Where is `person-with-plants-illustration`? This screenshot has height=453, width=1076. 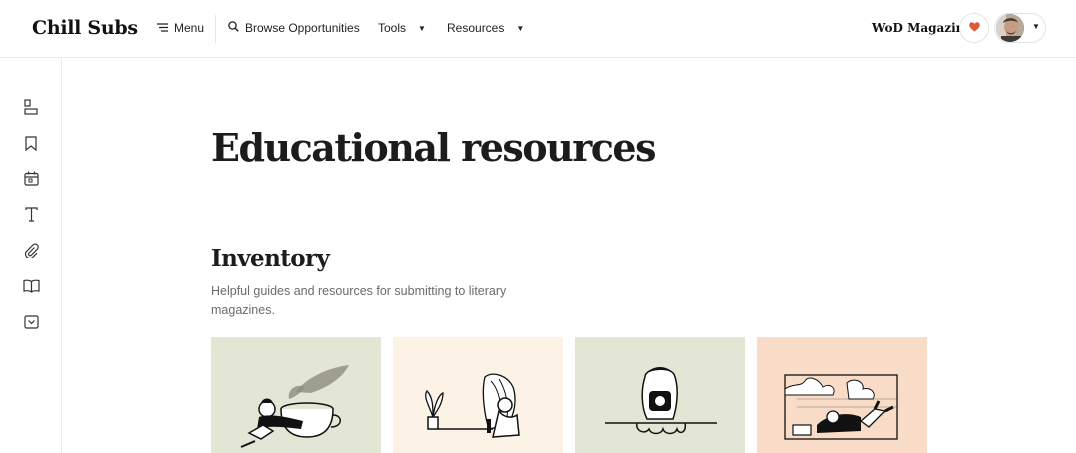
person-with-plants-illustration is located at coordinates (472, 405).